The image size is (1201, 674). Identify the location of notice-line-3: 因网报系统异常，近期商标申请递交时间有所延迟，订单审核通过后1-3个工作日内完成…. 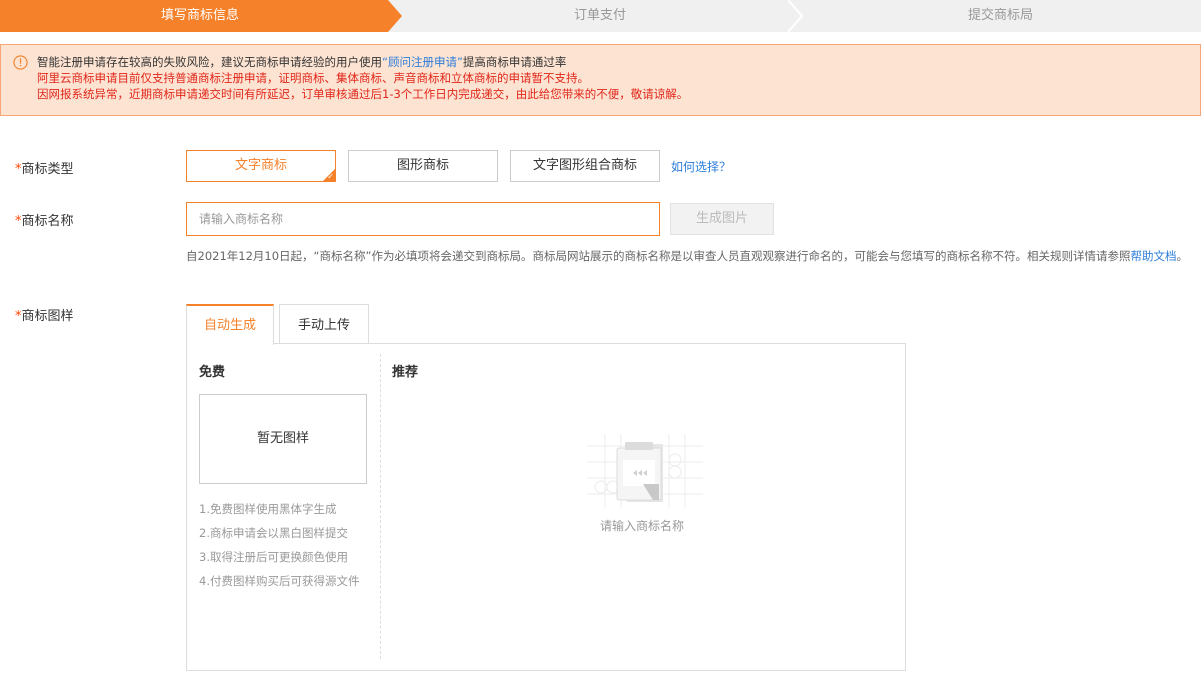
(363, 94).